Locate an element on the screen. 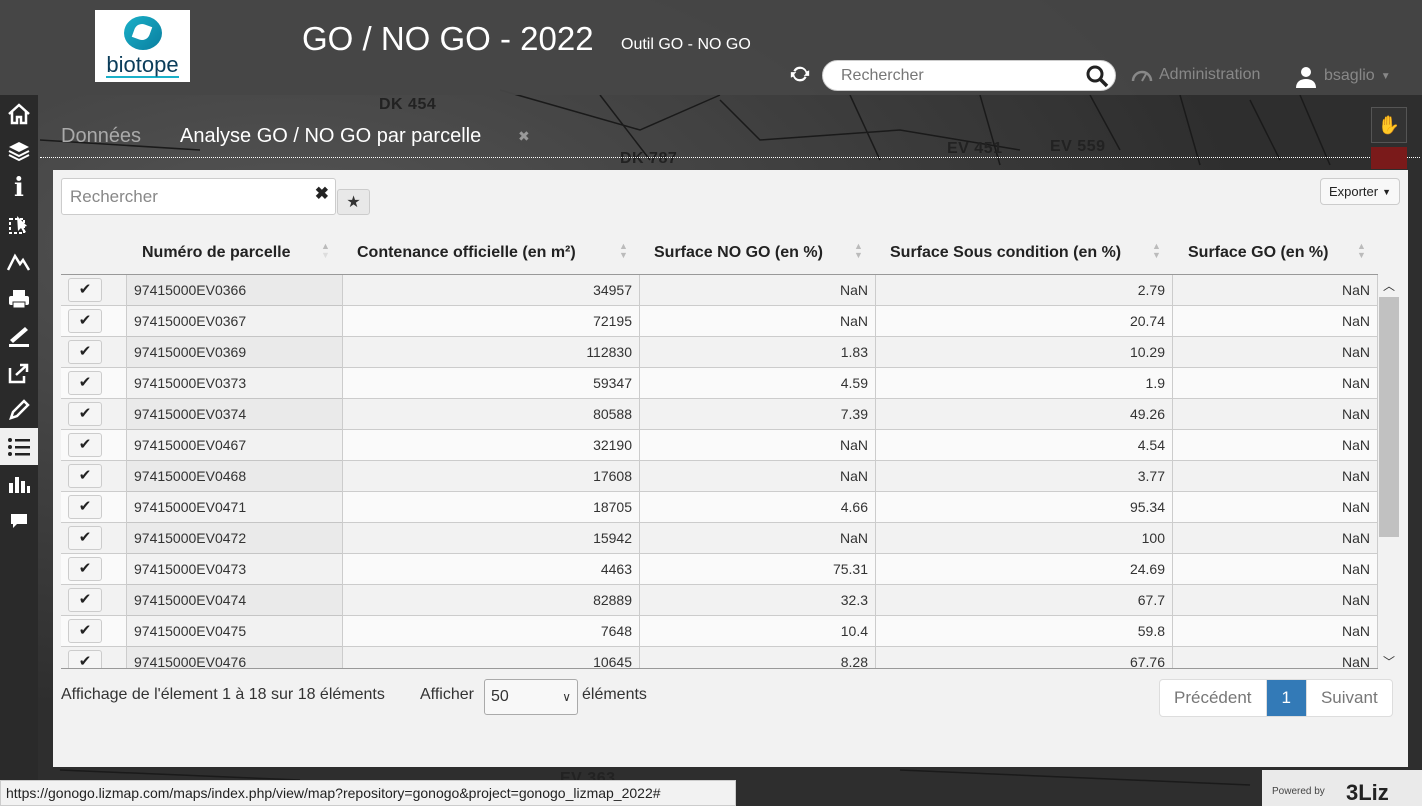  elevation-button is located at coordinates (19, 261).